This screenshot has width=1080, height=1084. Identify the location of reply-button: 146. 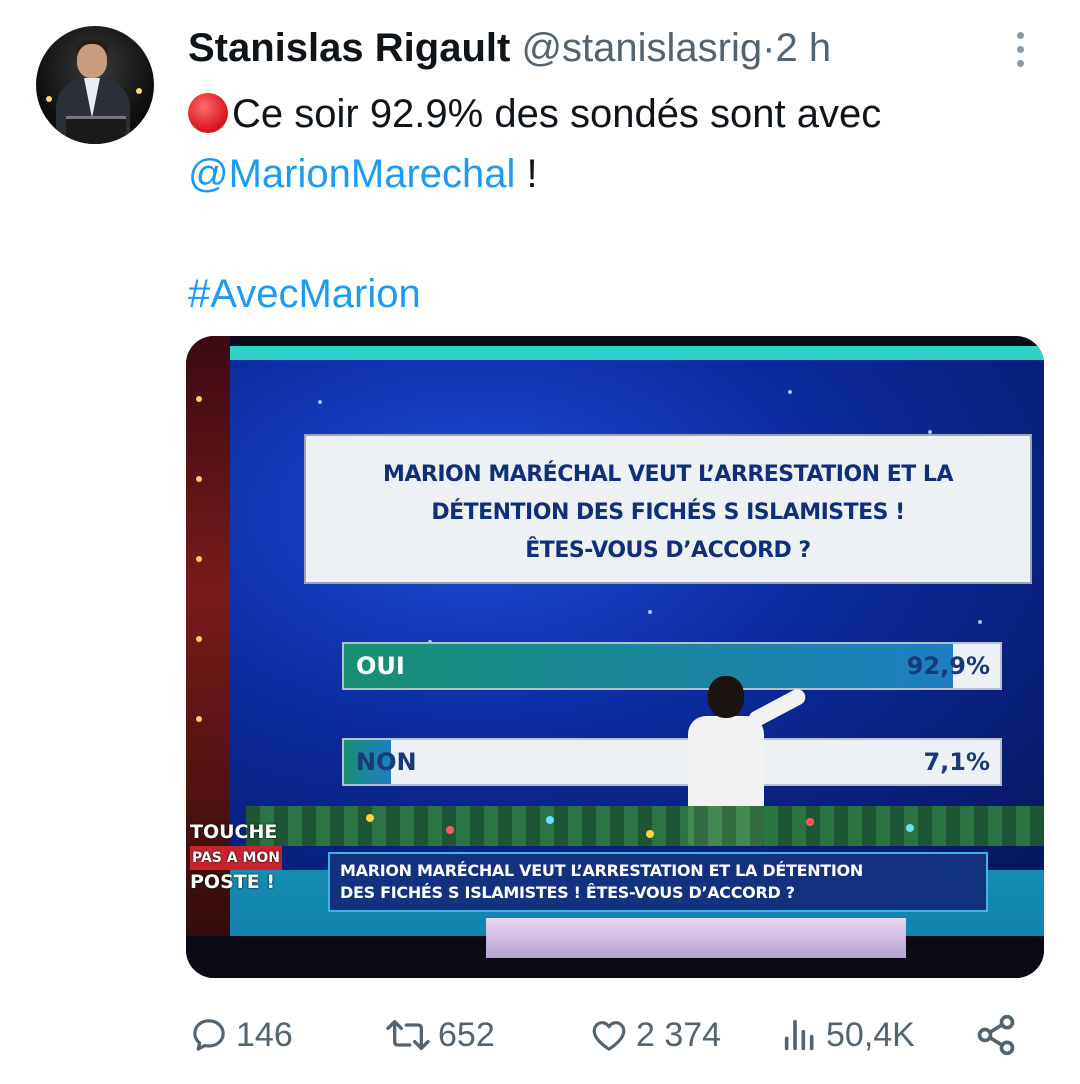
(240, 1035).